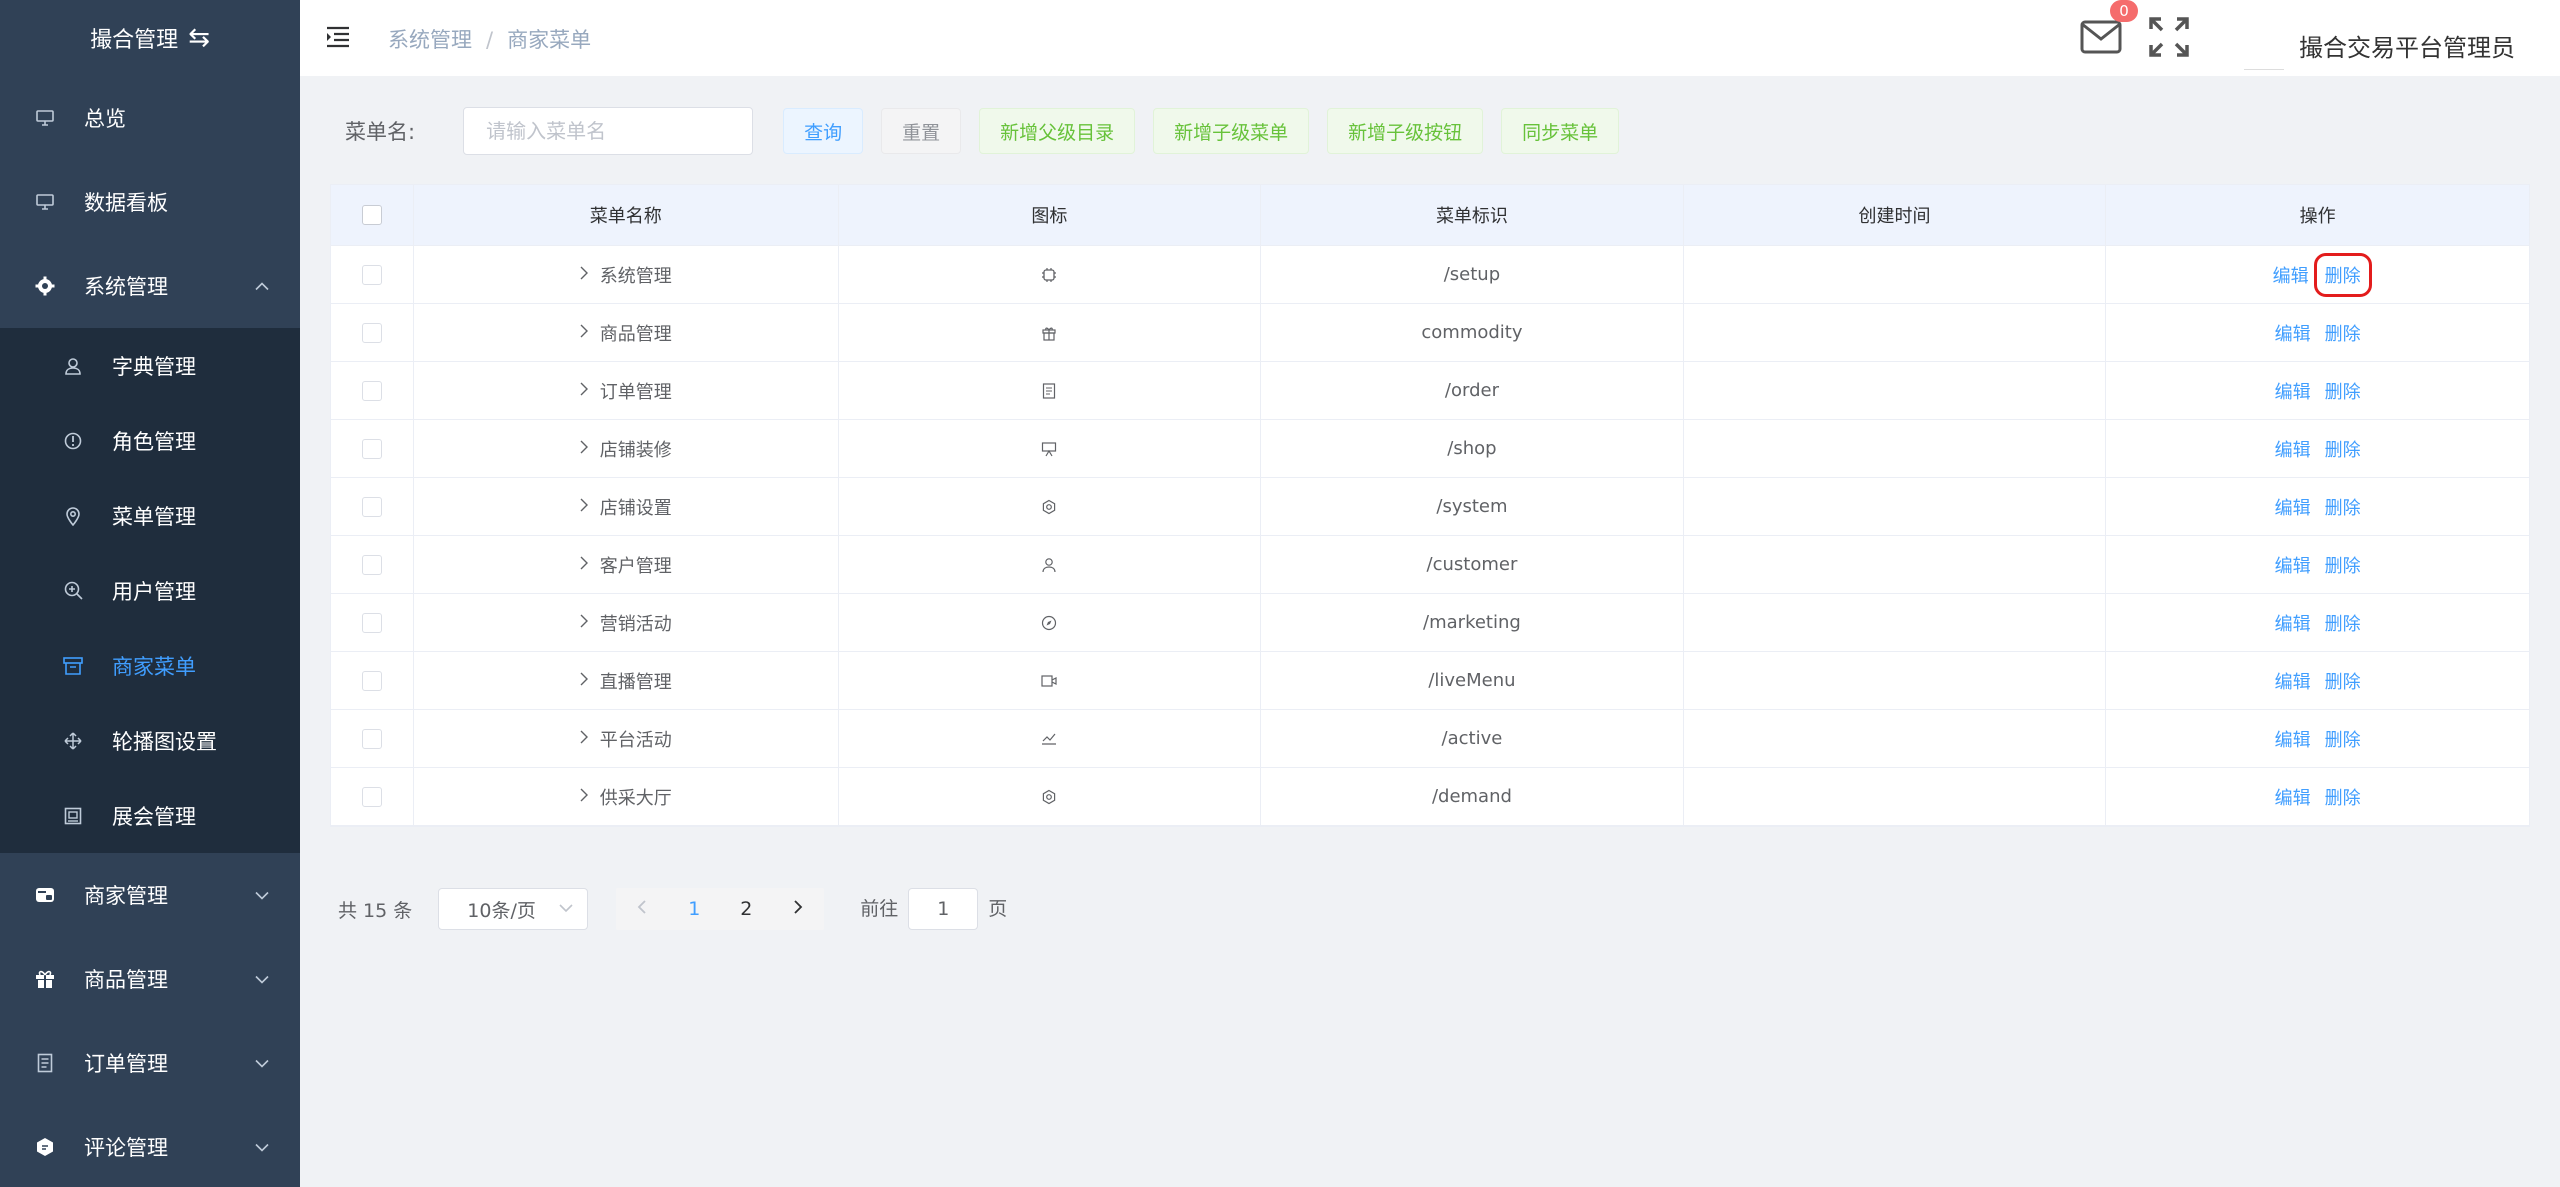  Describe the element at coordinates (635, 682) in the screenshot. I see `menu-name: 直播管理` at that location.